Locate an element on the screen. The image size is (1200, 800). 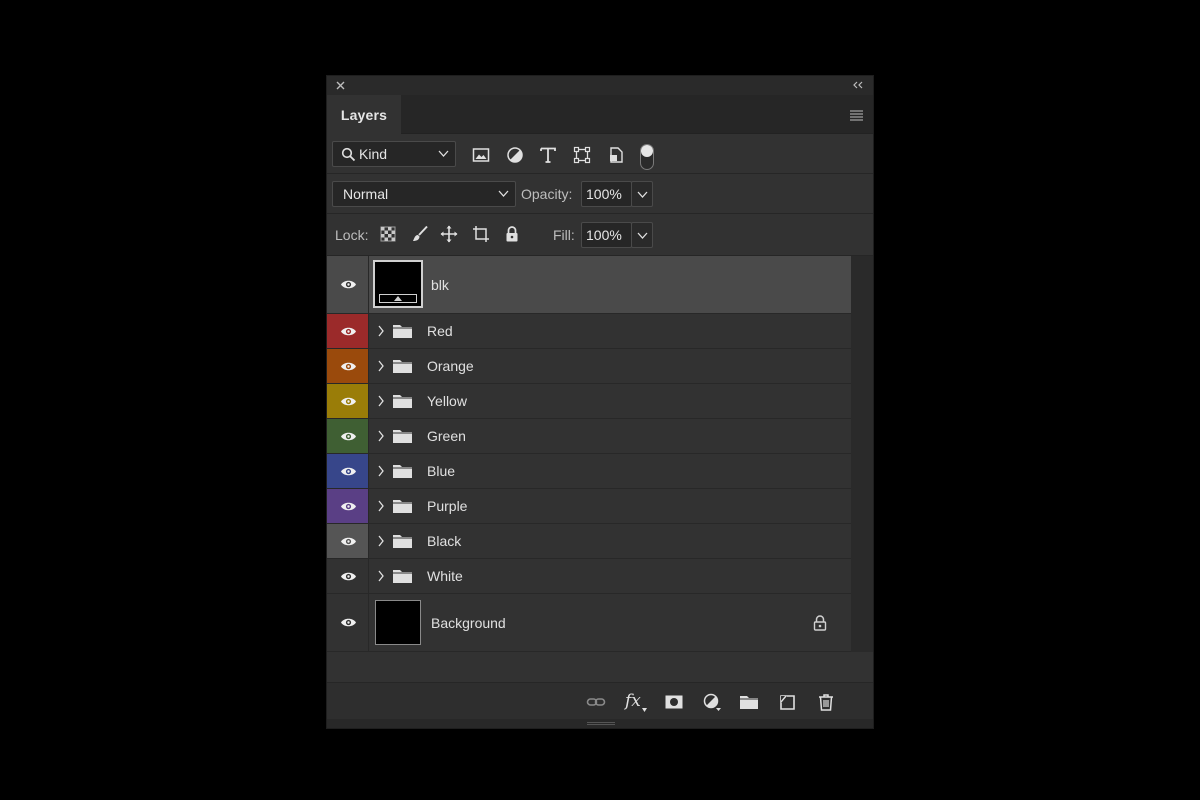
lock-transparent-icon is located at coordinates (388, 234).